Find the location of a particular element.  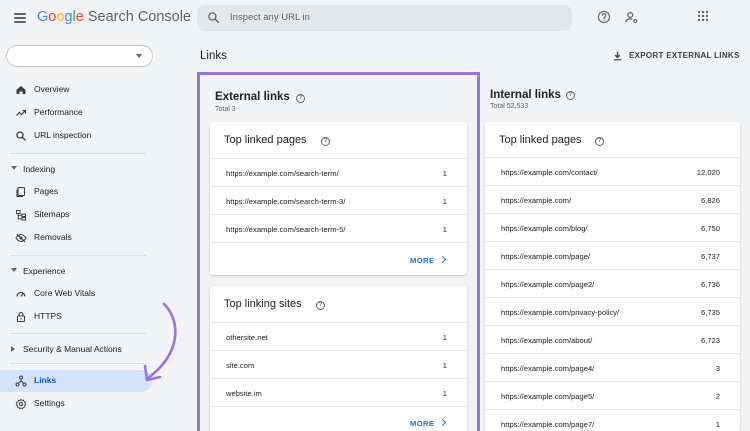

row-url: website.im is located at coordinates (244, 393).